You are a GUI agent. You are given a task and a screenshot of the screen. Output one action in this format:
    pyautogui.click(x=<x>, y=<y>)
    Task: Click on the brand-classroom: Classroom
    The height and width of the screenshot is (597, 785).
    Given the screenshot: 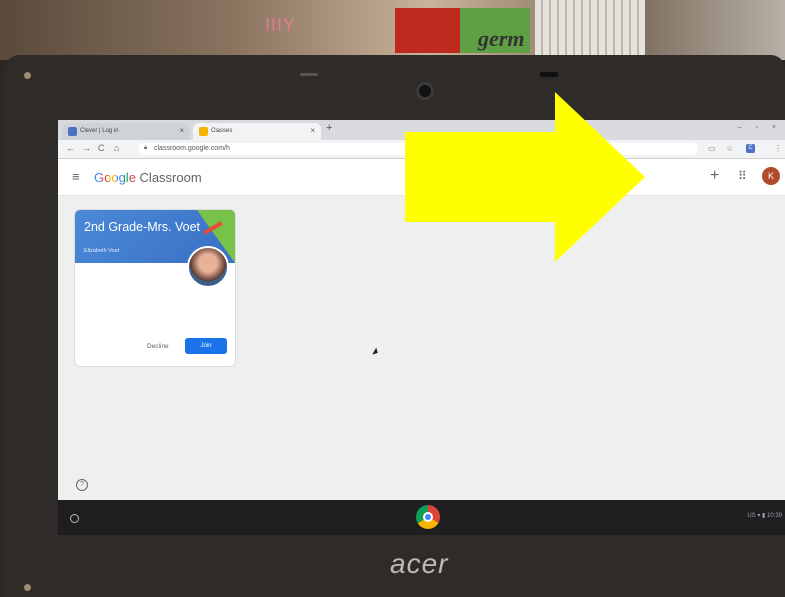 What is the action you would take?
    pyautogui.click(x=170, y=177)
    